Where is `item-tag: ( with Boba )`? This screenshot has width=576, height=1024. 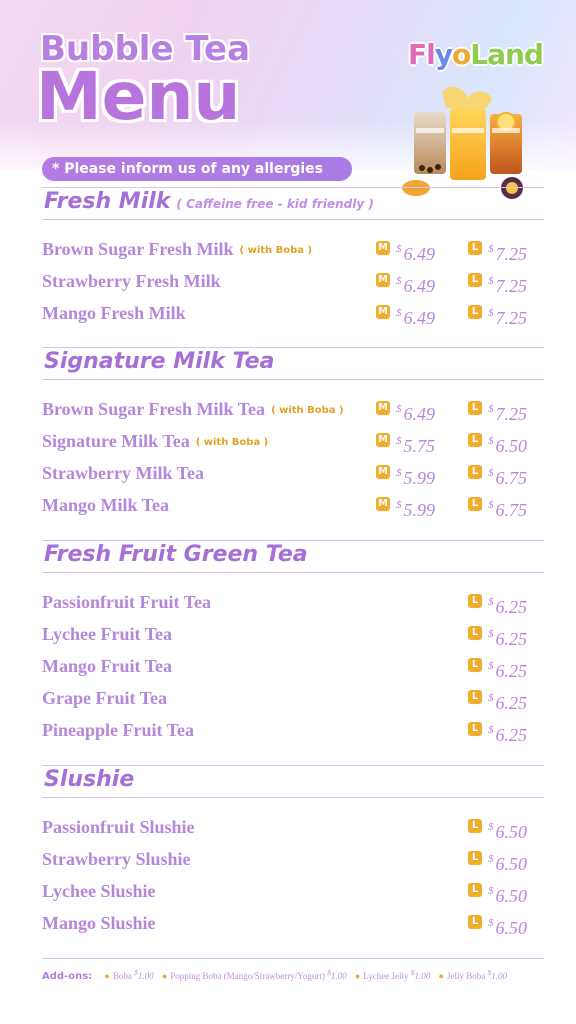 item-tag: ( with Boba ) is located at coordinates (232, 442).